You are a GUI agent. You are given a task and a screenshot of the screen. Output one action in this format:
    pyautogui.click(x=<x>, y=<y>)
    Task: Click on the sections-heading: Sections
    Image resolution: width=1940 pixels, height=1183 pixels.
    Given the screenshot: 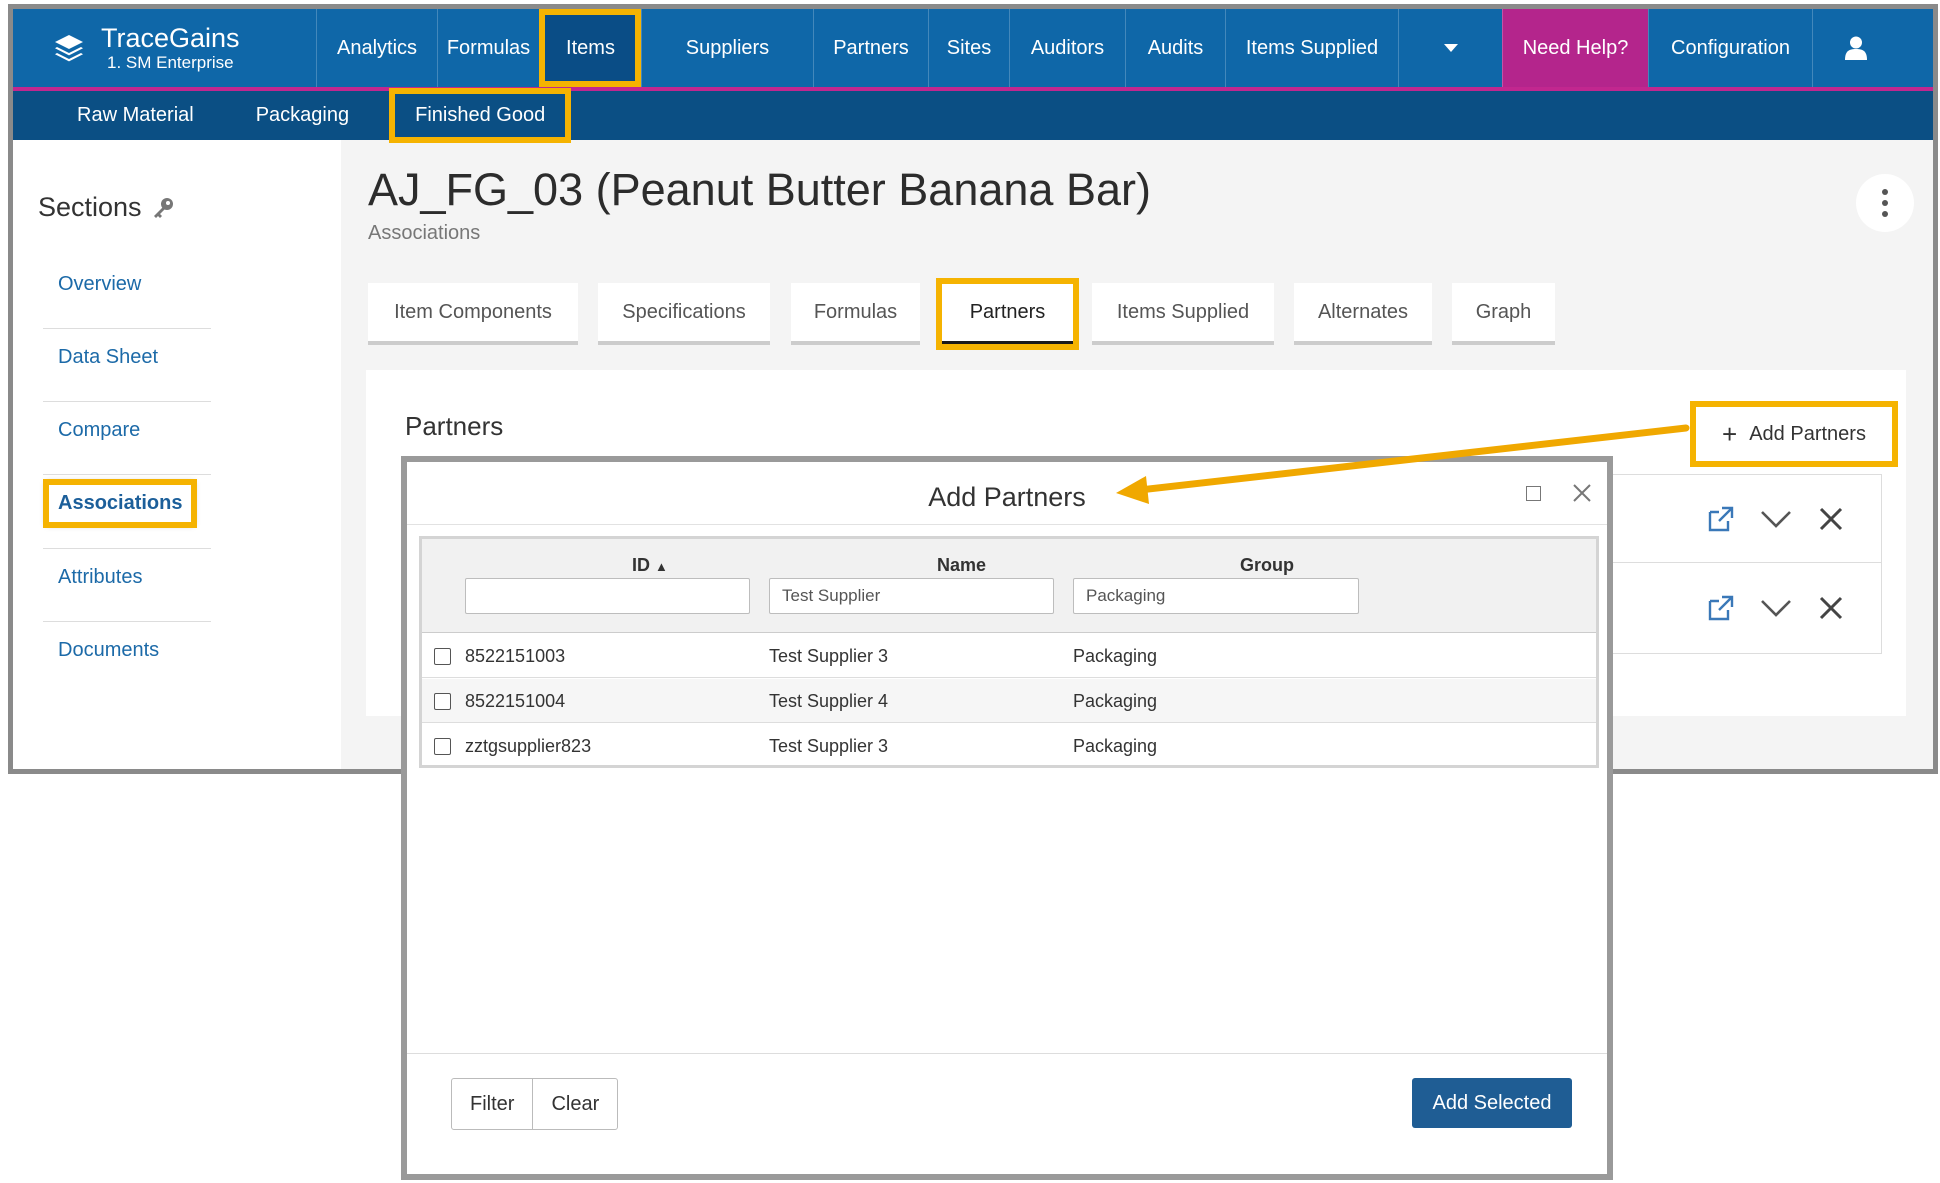 What is the action you would take?
    pyautogui.click(x=106, y=207)
    